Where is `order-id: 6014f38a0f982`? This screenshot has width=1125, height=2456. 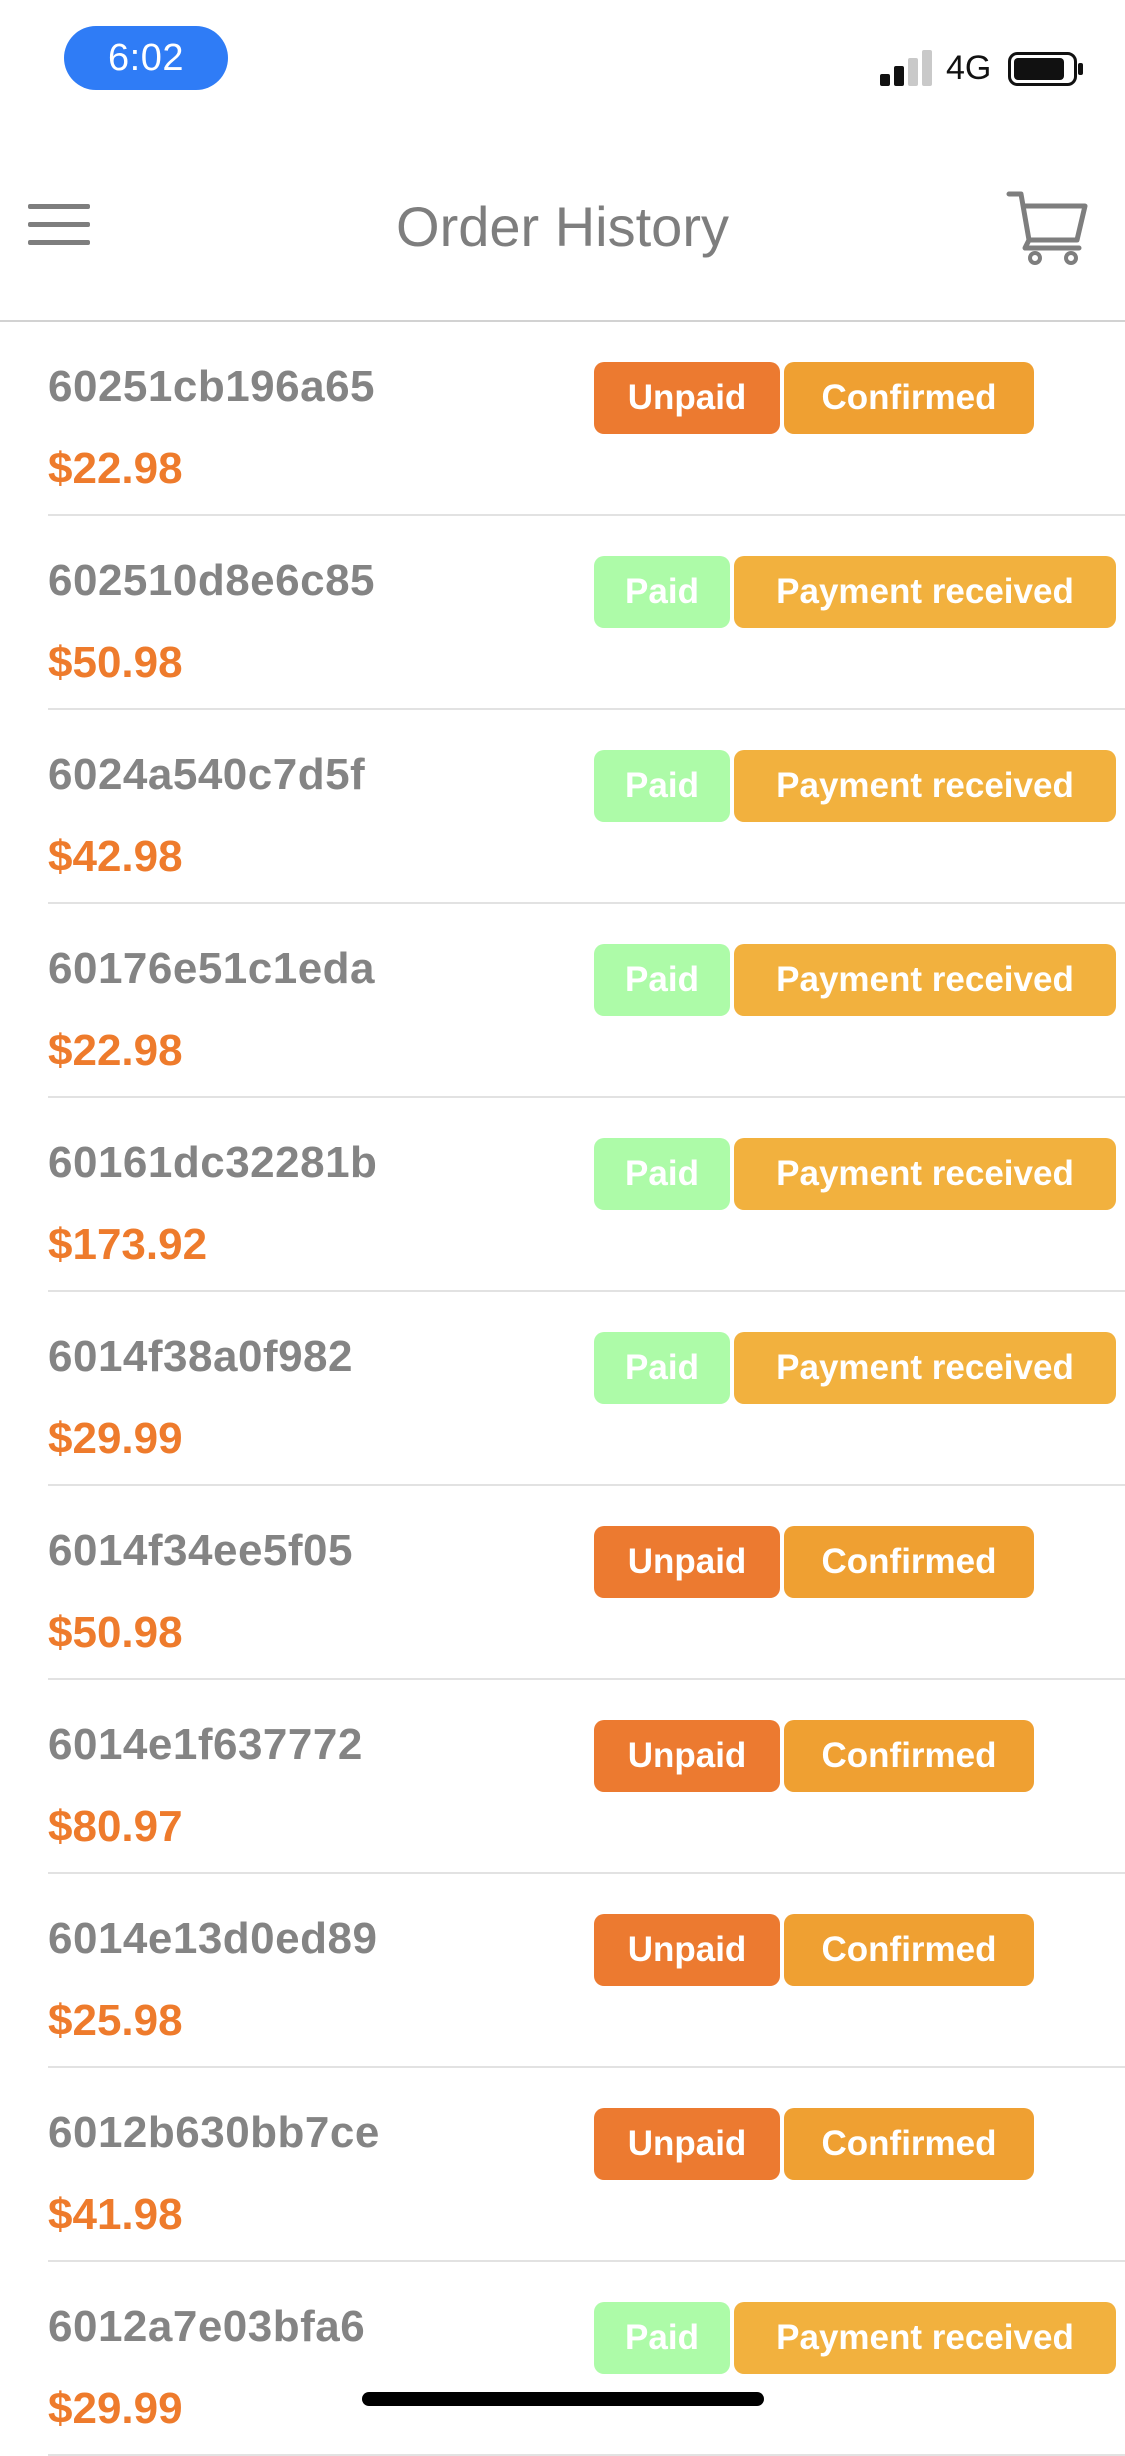
order-id: 6014f38a0f982 is located at coordinates (200, 1356).